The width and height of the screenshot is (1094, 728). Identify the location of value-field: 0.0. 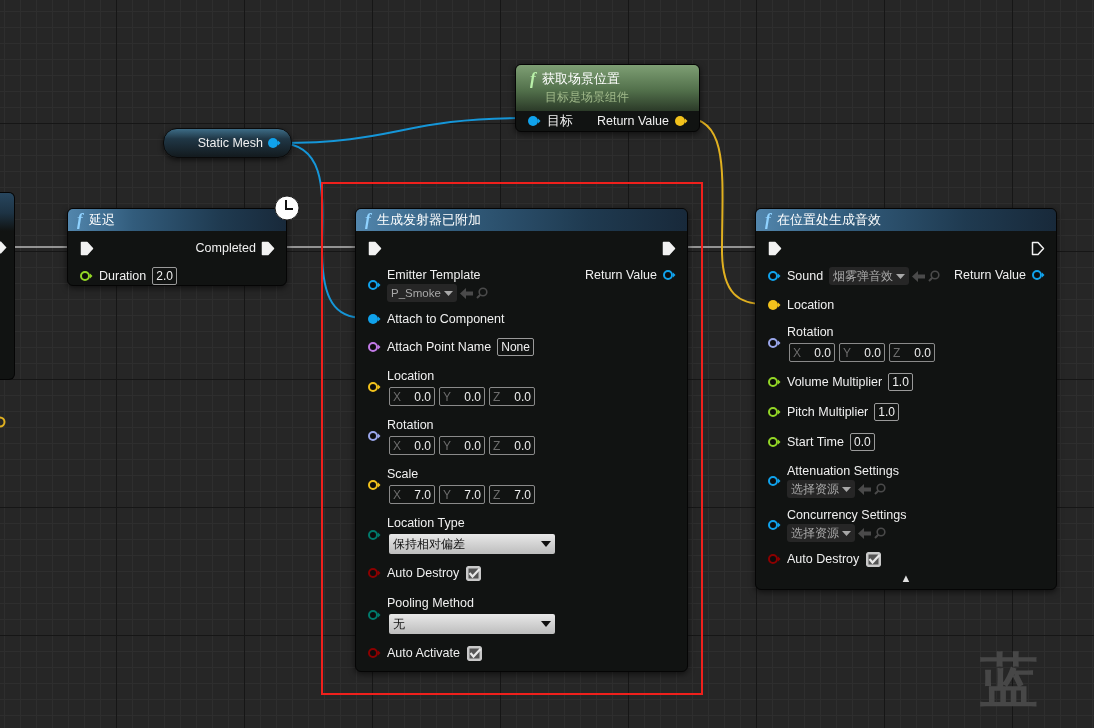
(862, 442).